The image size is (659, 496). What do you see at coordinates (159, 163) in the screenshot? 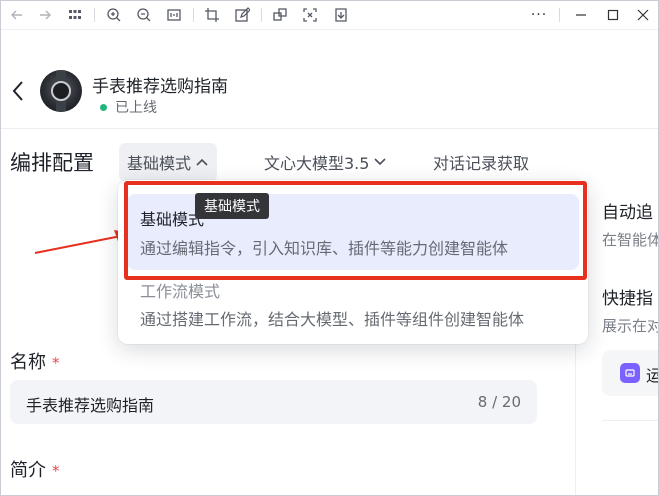
I see `tab-label: 基础模式` at bounding box center [159, 163].